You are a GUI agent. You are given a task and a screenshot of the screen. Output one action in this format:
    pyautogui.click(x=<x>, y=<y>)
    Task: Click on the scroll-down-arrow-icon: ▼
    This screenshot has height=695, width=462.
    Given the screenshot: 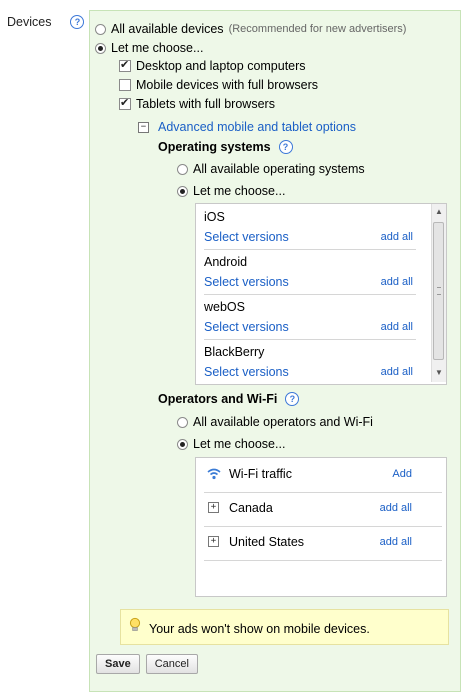 What is the action you would take?
    pyautogui.click(x=439, y=372)
    